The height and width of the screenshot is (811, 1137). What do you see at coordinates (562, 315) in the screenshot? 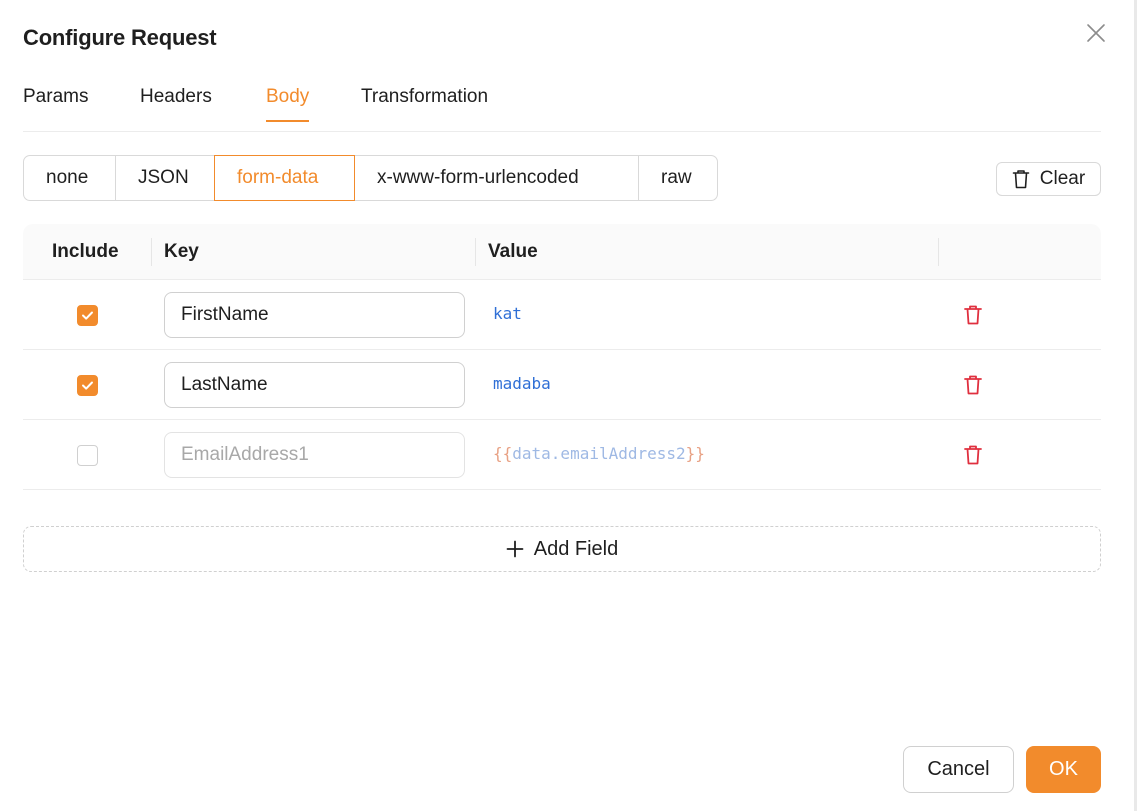
I see `table-row: FirstName kat` at bounding box center [562, 315].